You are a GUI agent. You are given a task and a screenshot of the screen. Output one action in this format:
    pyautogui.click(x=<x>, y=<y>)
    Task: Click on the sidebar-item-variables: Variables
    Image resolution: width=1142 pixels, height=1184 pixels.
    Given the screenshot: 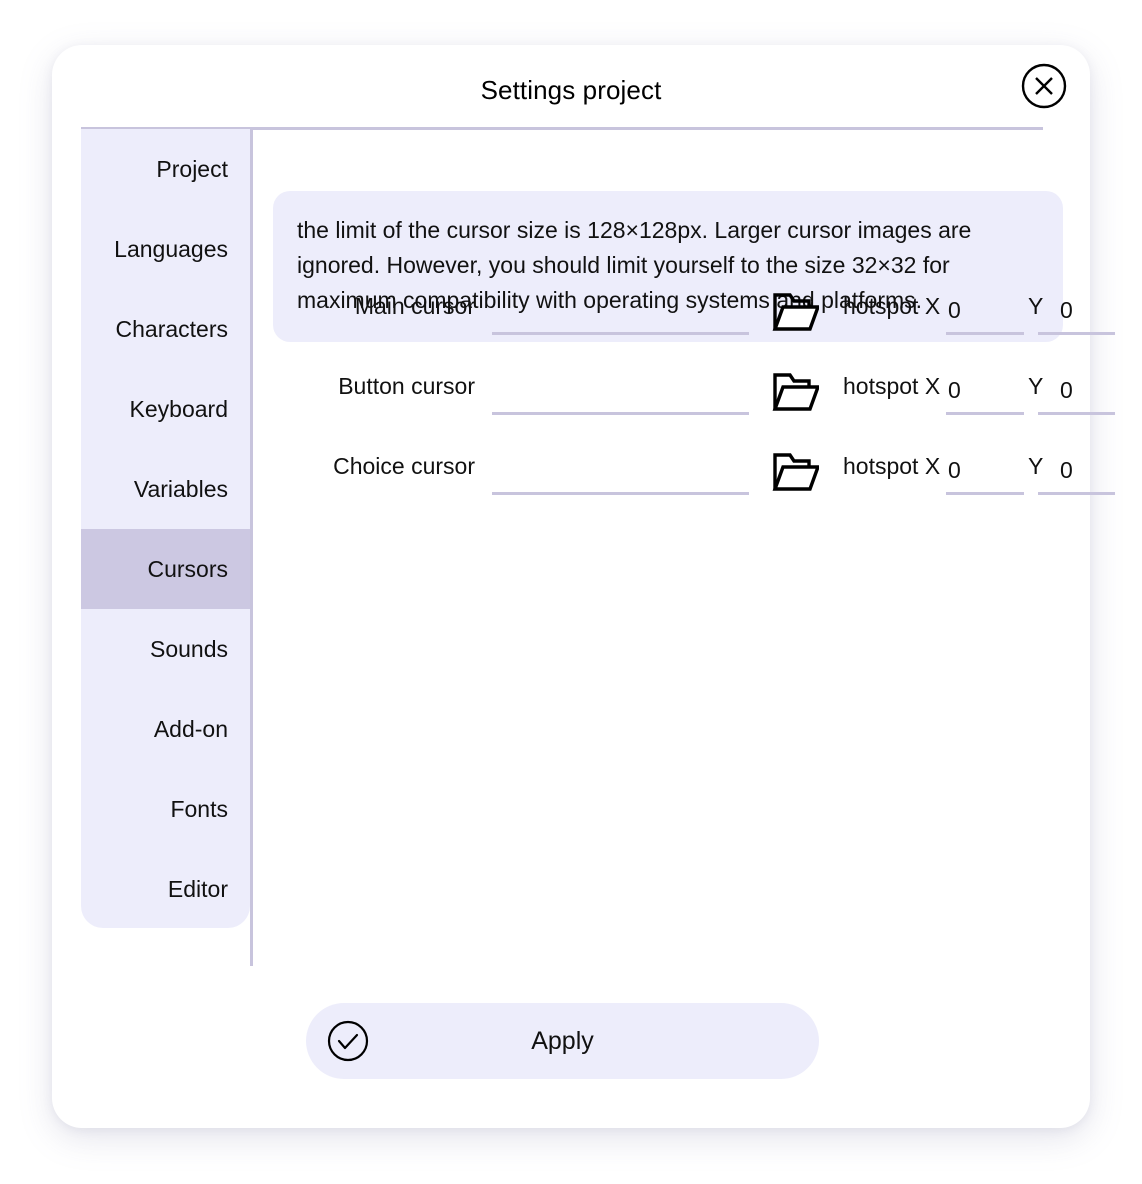 What is the action you would take?
    pyautogui.click(x=165, y=489)
    